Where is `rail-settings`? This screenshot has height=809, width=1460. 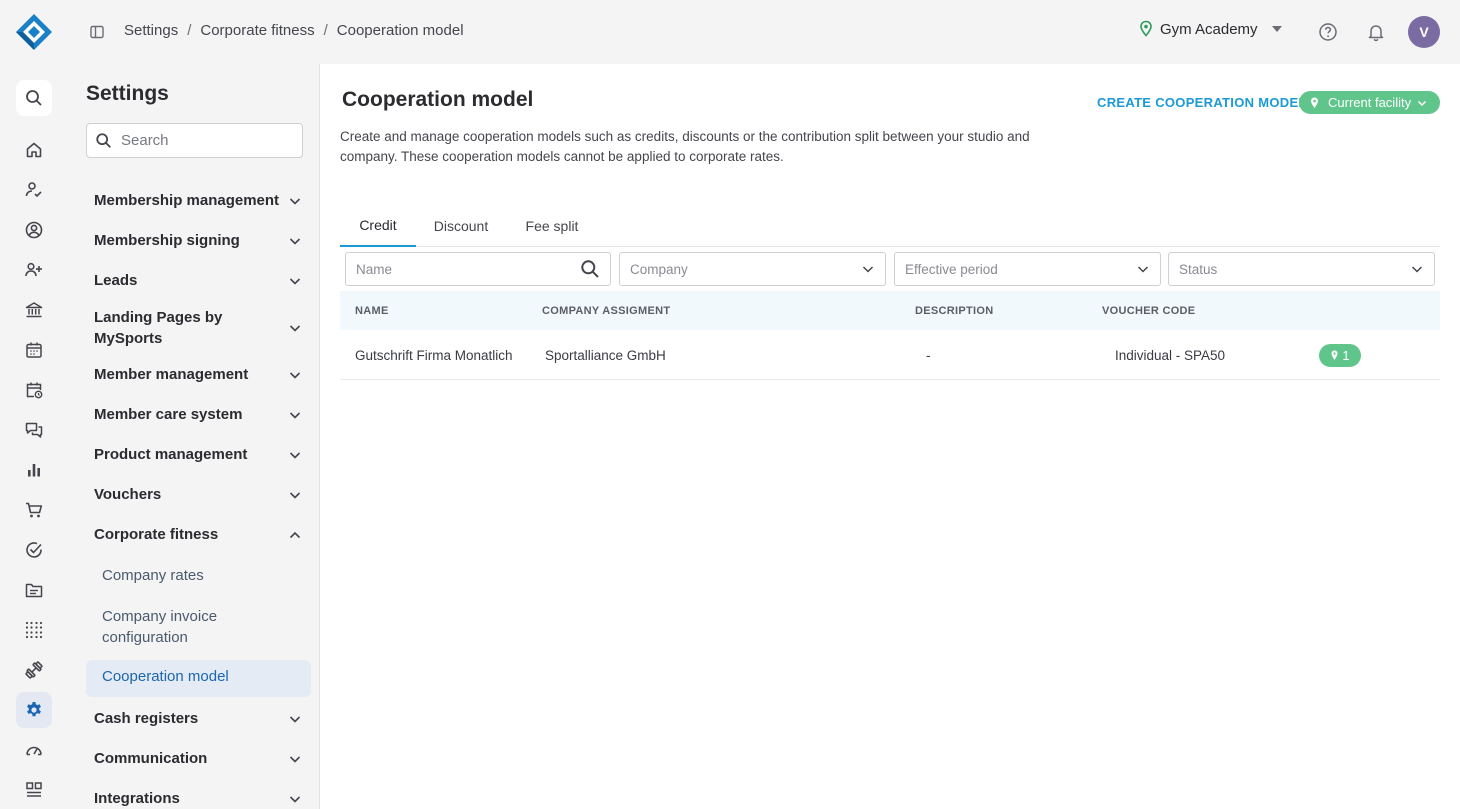
rail-settings is located at coordinates (34, 710).